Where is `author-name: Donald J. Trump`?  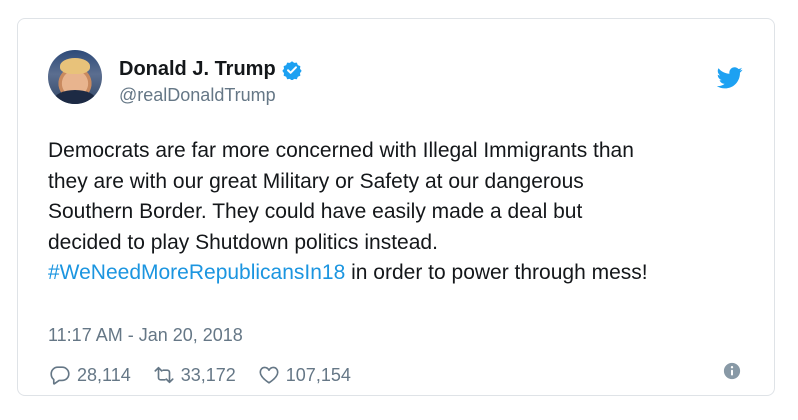
author-name: Donald J. Trump is located at coordinates (197, 69).